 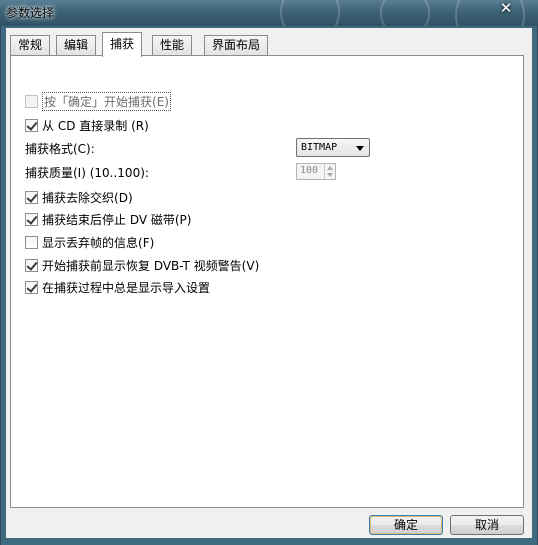 What do you see at coordinates (126, 287) in the screenshot?
I see `import-settings-label: 在捕获过程中总是显示导入设置` at bounding box center [126, 287].